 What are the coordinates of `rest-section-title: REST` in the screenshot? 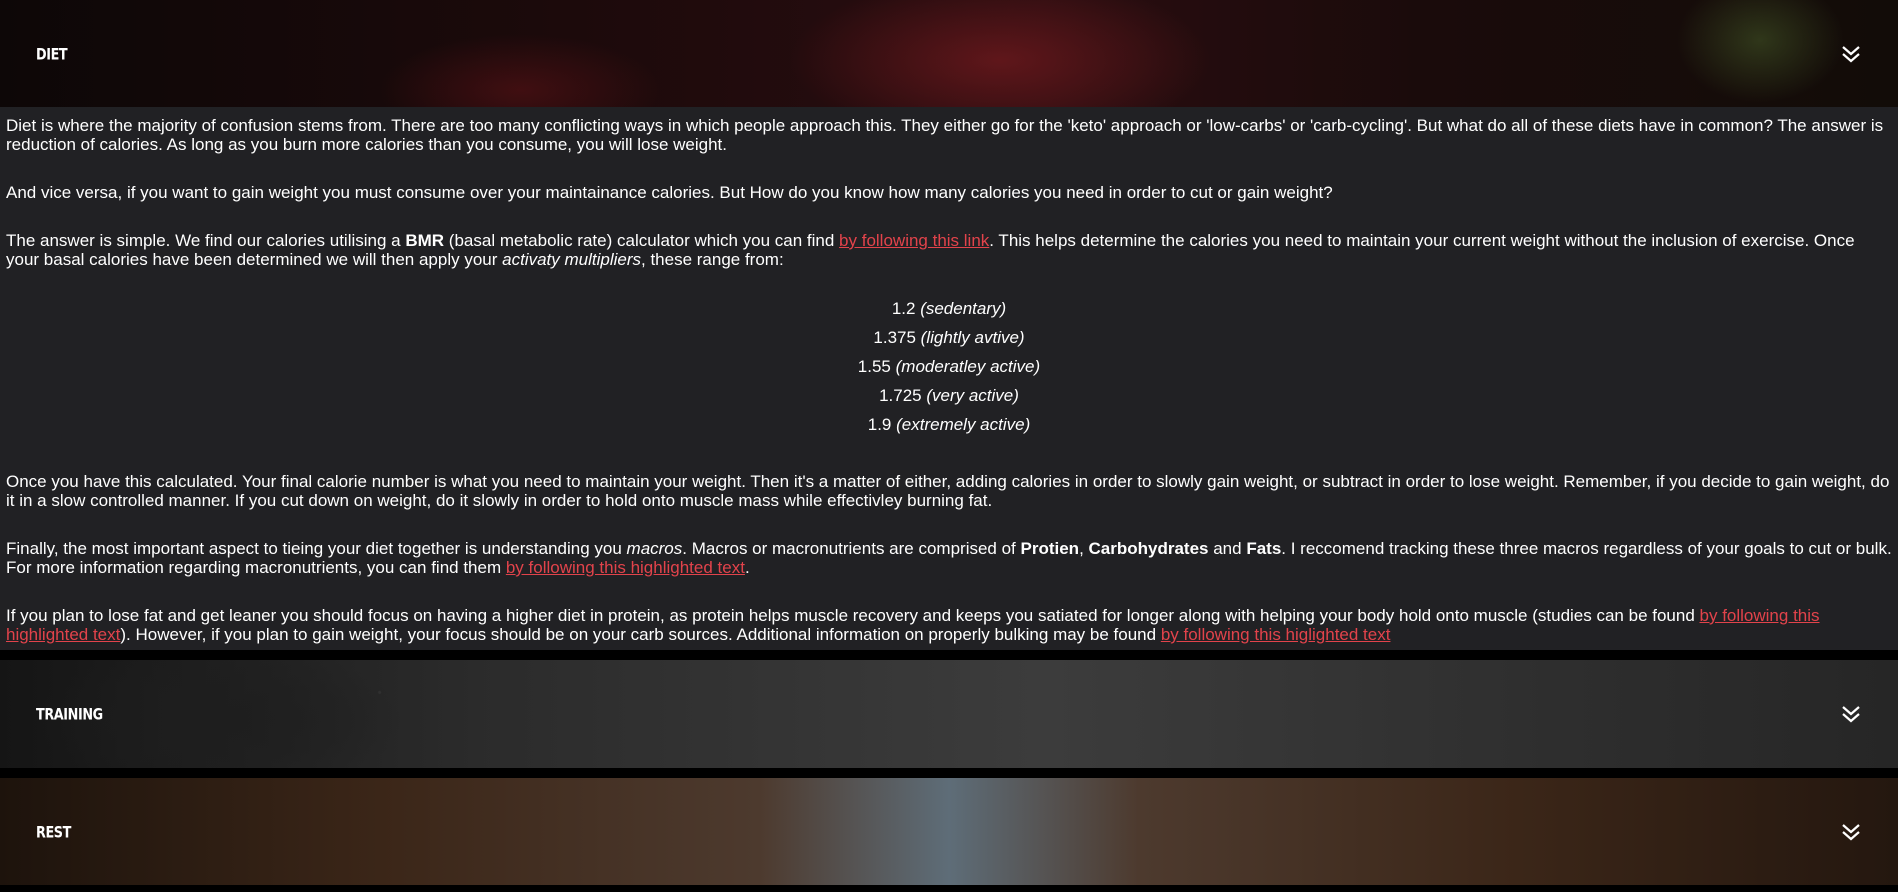 It's located at (53, 831).